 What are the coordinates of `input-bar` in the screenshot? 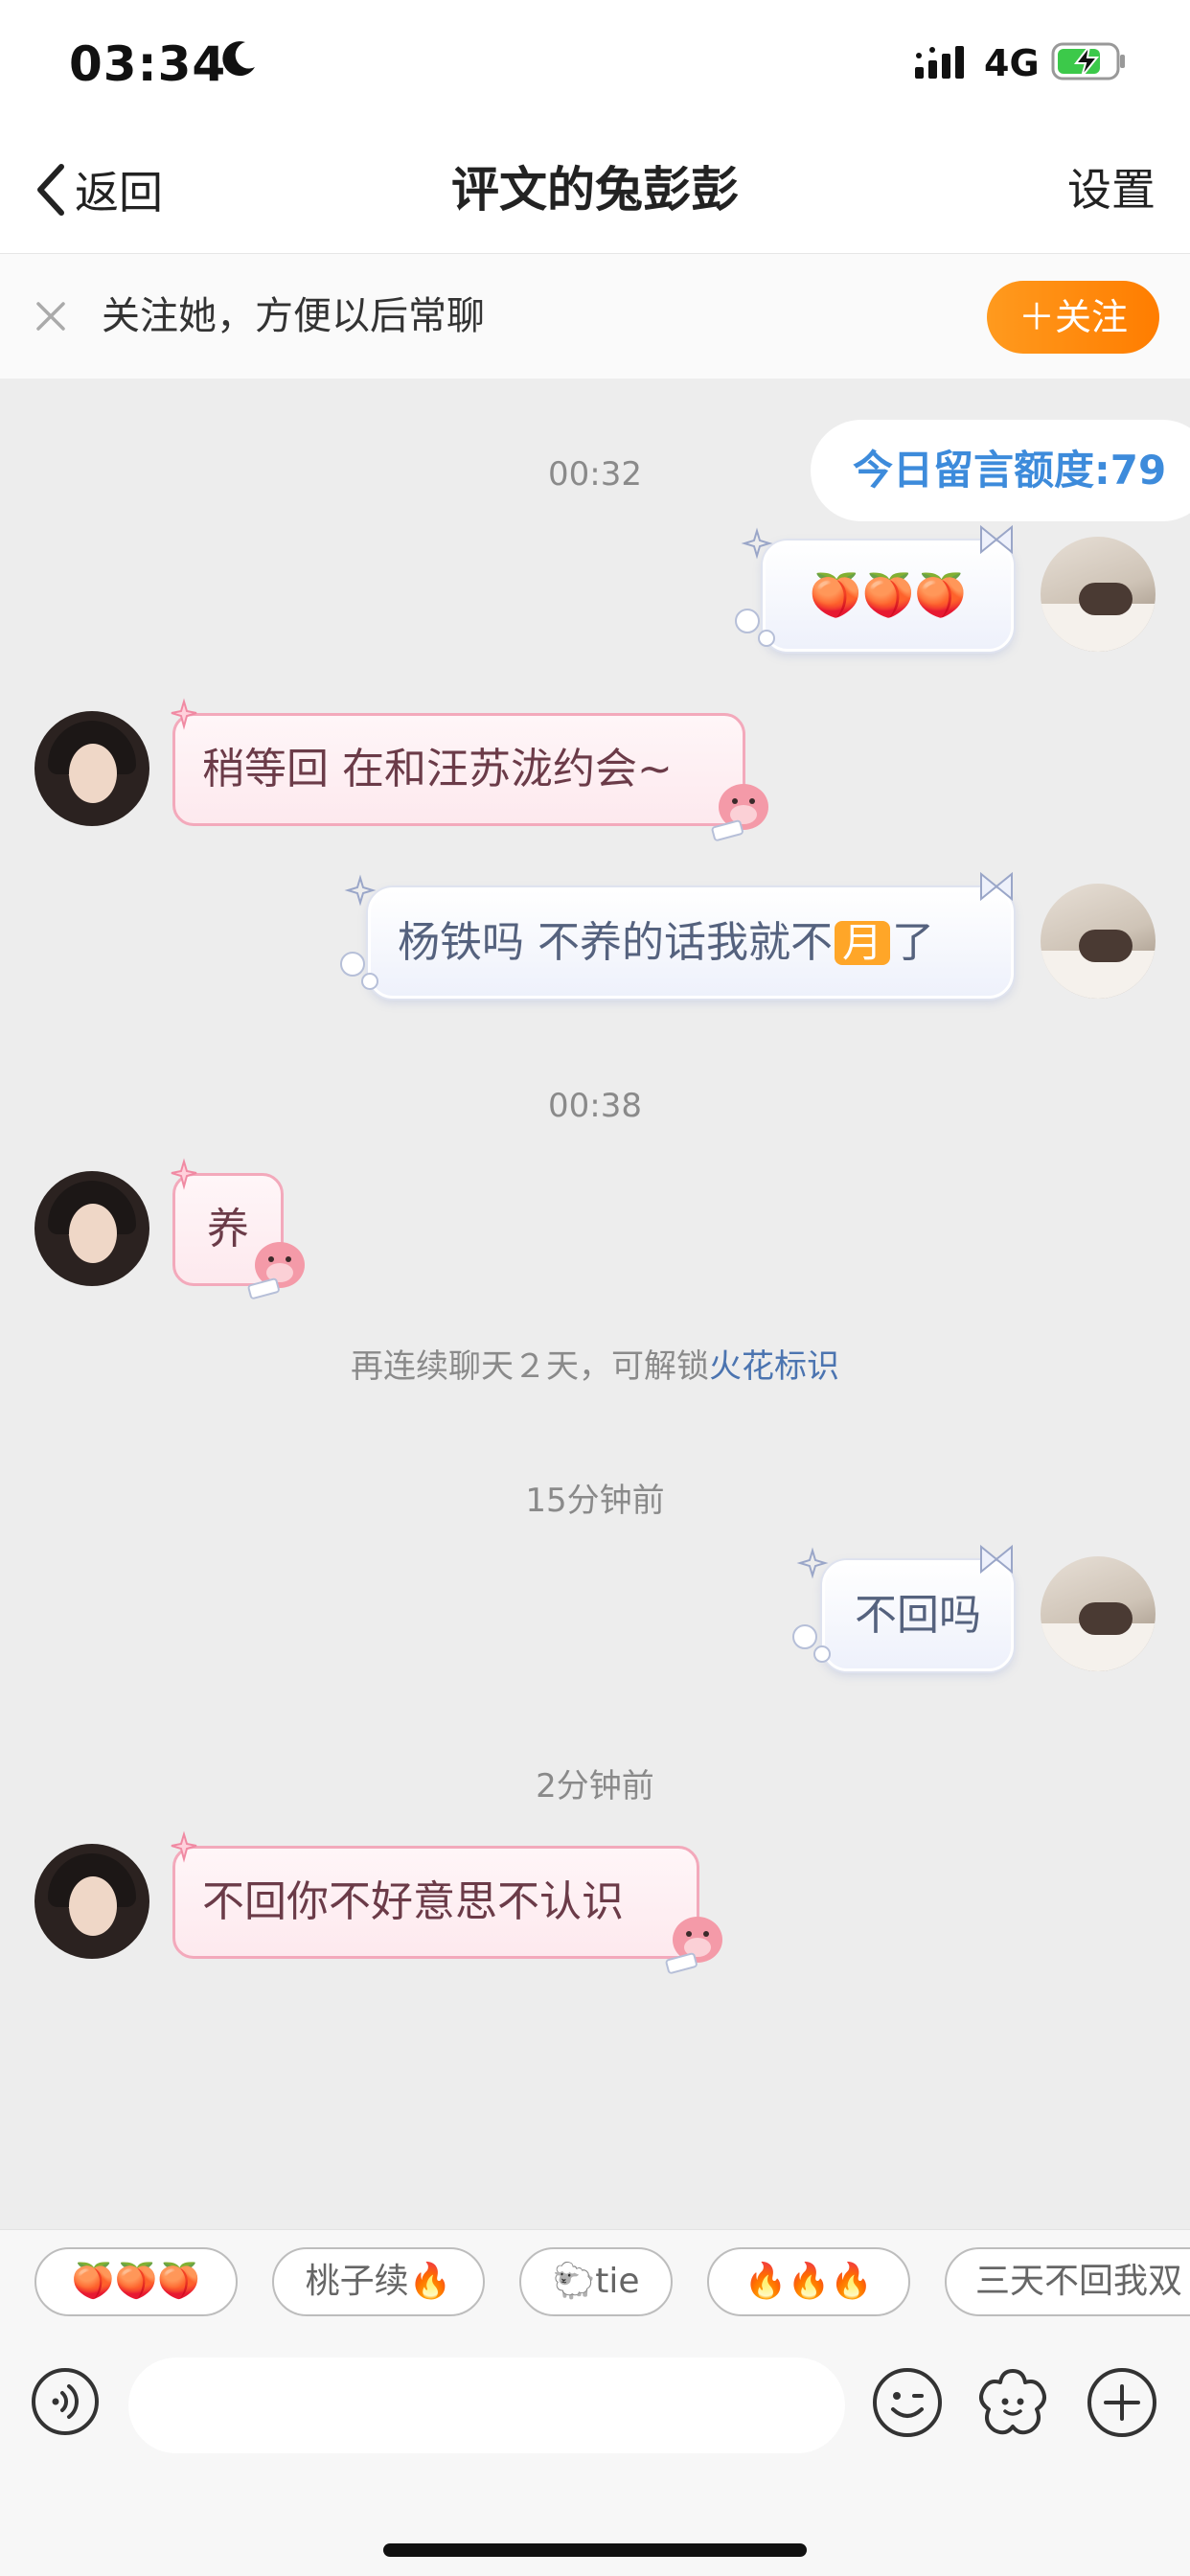 It's located at (595, 2455).